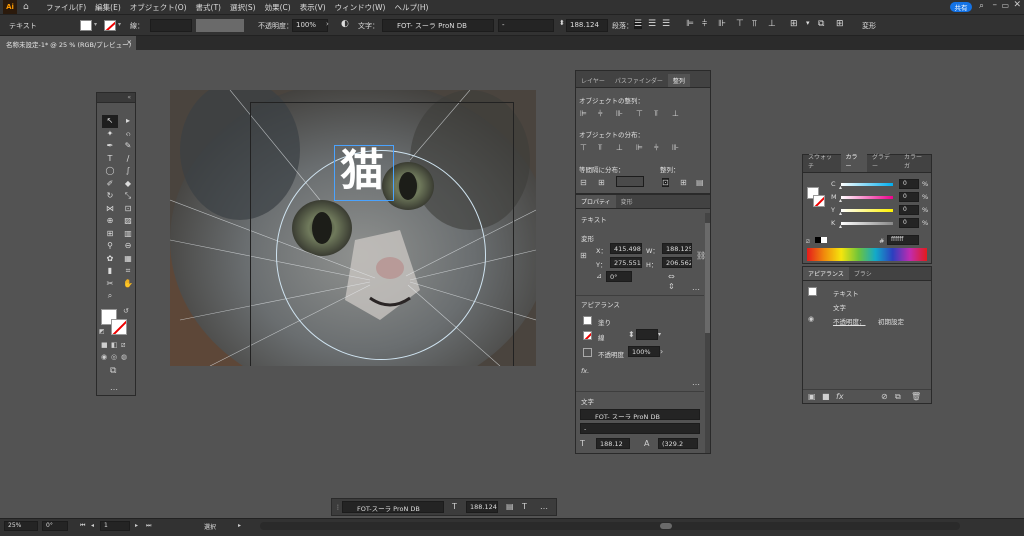 This screenshot has height=536, width=1024. I want to click on tab-layers: レイヤー, so click(593, 80).